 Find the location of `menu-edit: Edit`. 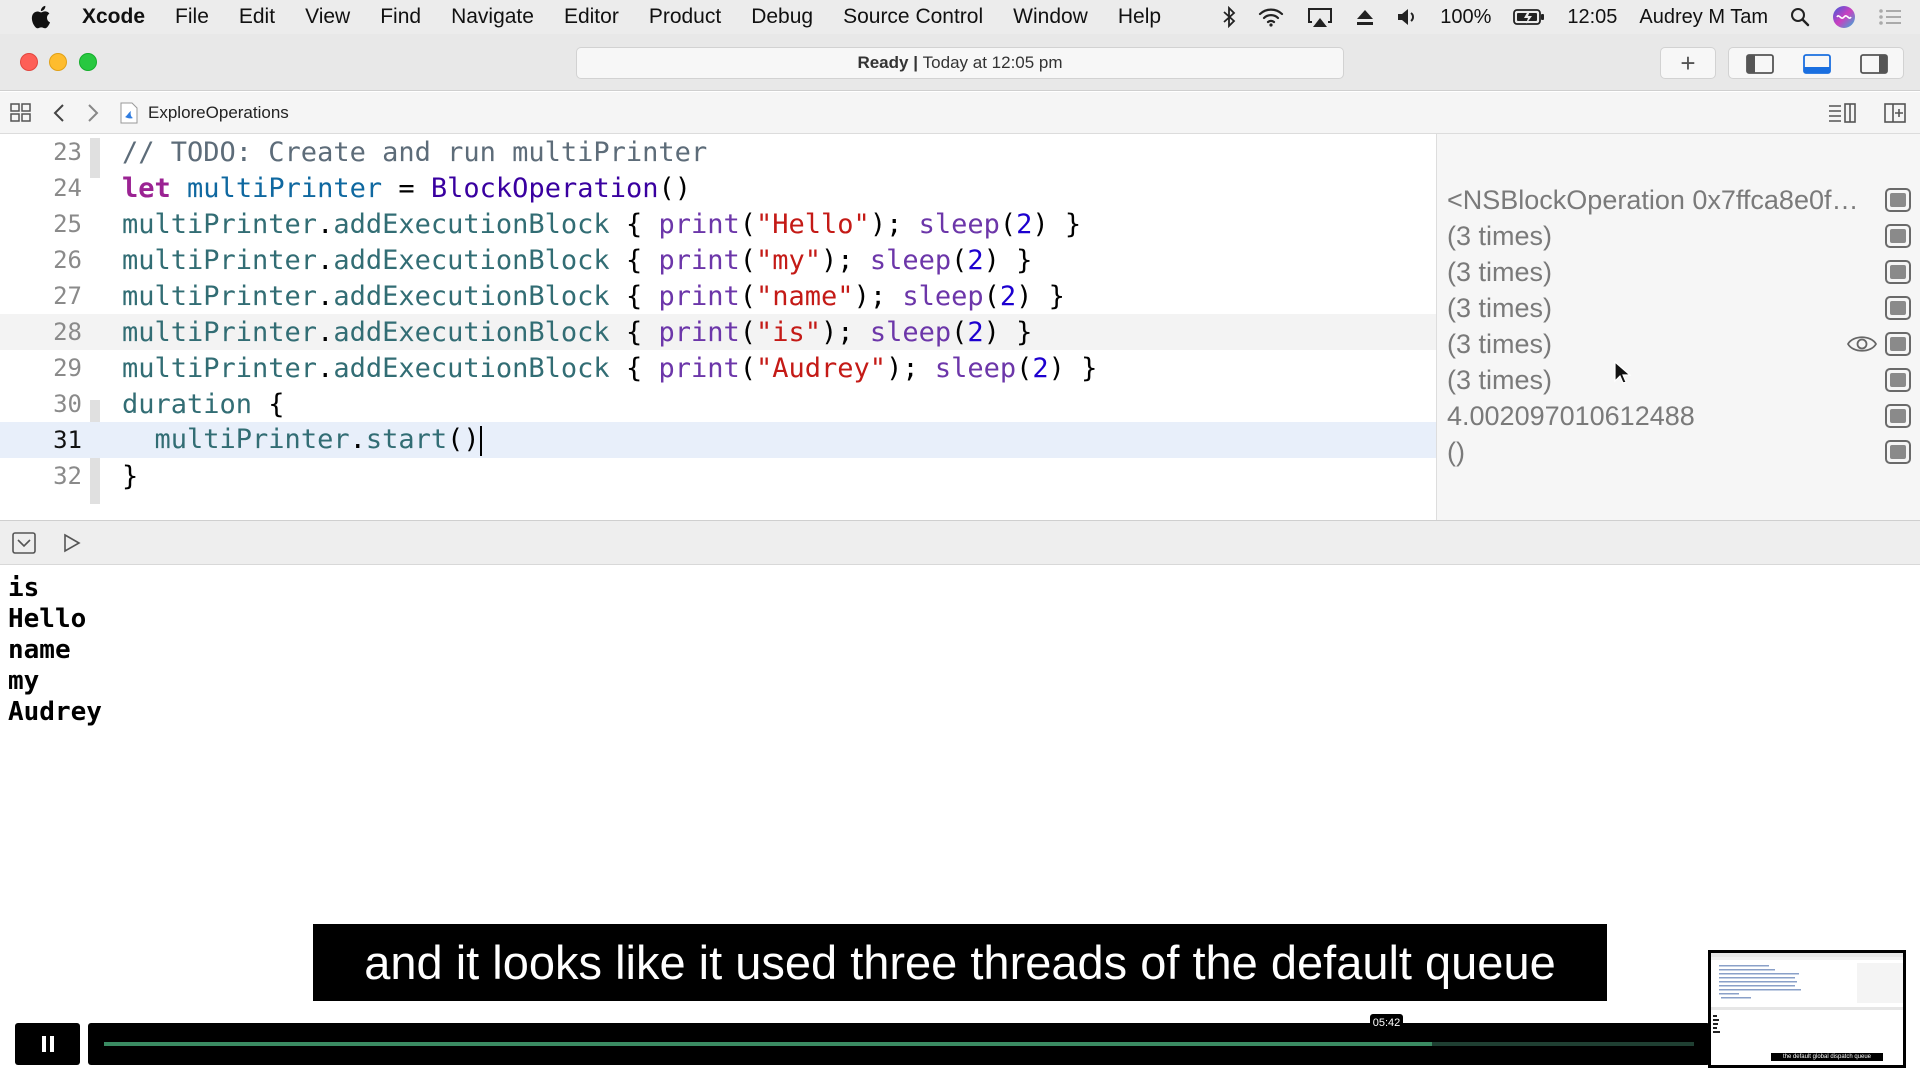

menu-edit: Edit is located at coordinates (257, 17).